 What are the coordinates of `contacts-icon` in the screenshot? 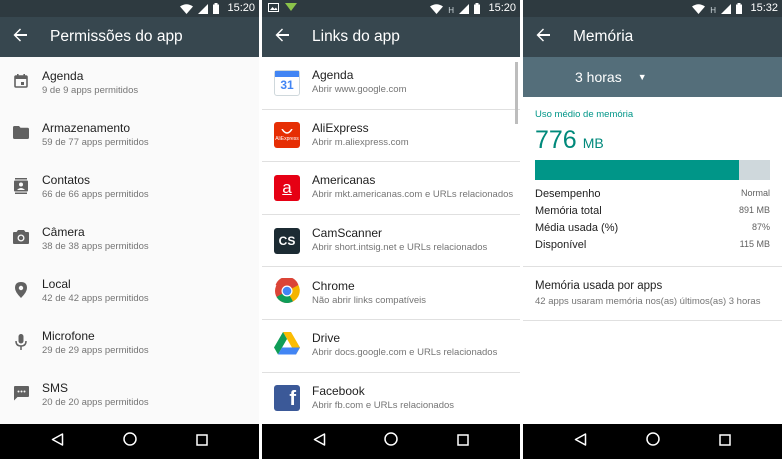 It's located at (21, 188).